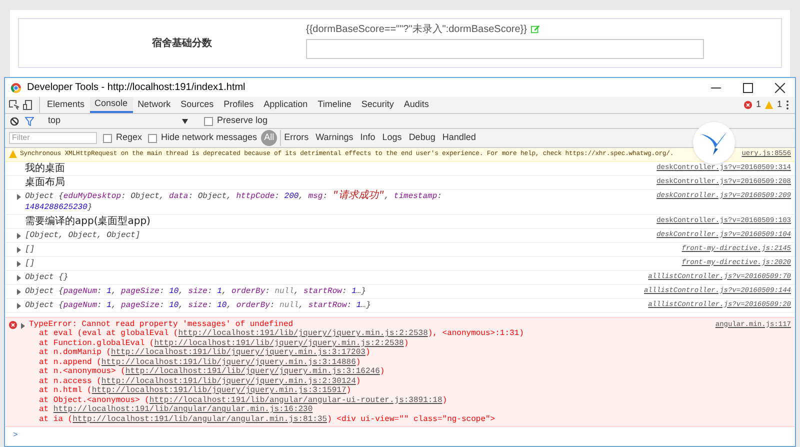  I want to click on stack-line: at eval (eval at globalEval (http://localhost:191/lib/jquery/jquery.min.js:2:2538), <anonymous>:1:31), so click(281, 333).